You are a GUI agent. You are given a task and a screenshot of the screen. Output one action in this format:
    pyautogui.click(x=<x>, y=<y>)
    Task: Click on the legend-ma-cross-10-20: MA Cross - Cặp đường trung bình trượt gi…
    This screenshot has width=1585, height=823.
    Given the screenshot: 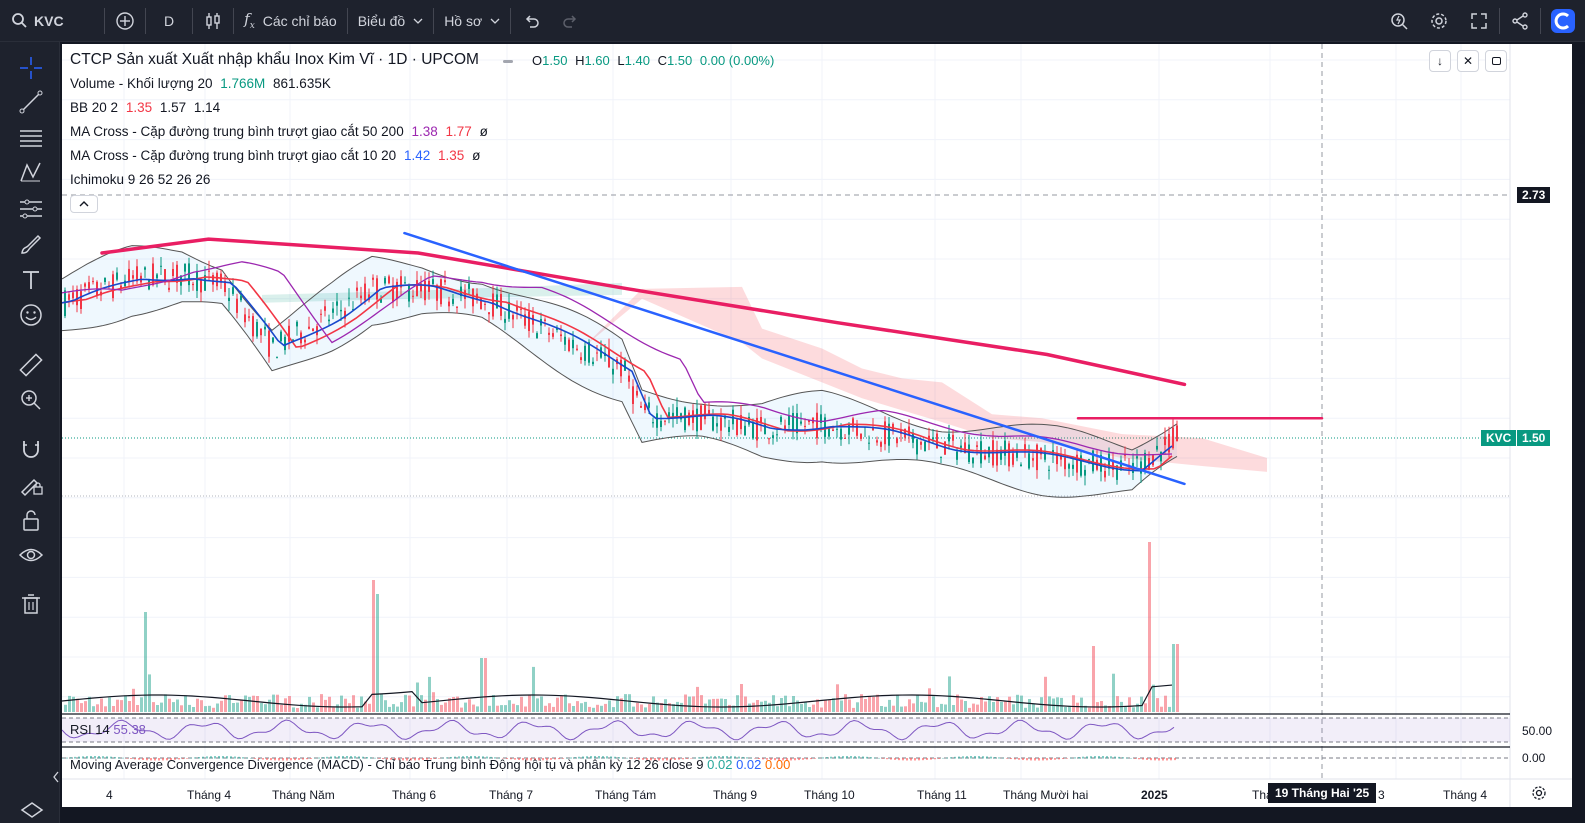 What is the action you would take?
    pyautogui.click(x=277, y=155)
    